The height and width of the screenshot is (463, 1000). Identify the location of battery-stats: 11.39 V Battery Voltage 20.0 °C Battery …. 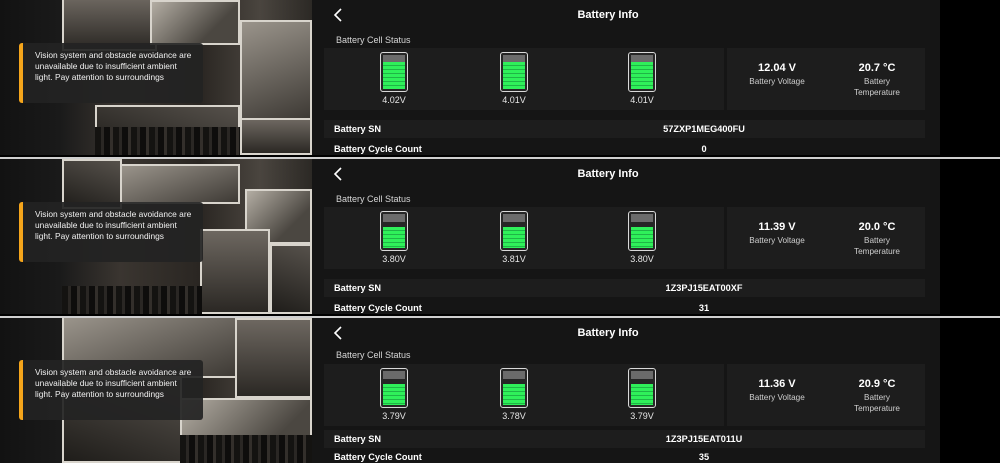
(826, 238).